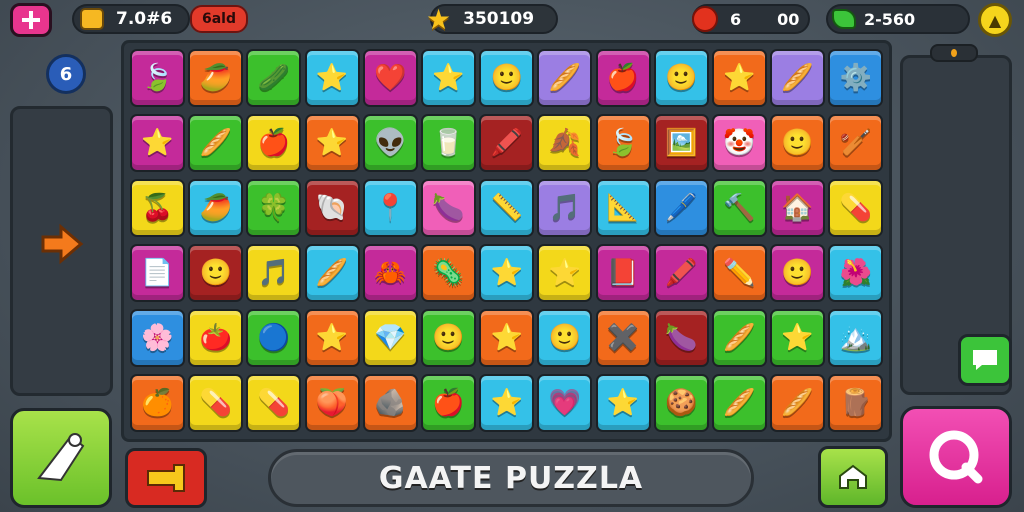  I want to click on tile-symbol: 🥖, so click(215, 143).